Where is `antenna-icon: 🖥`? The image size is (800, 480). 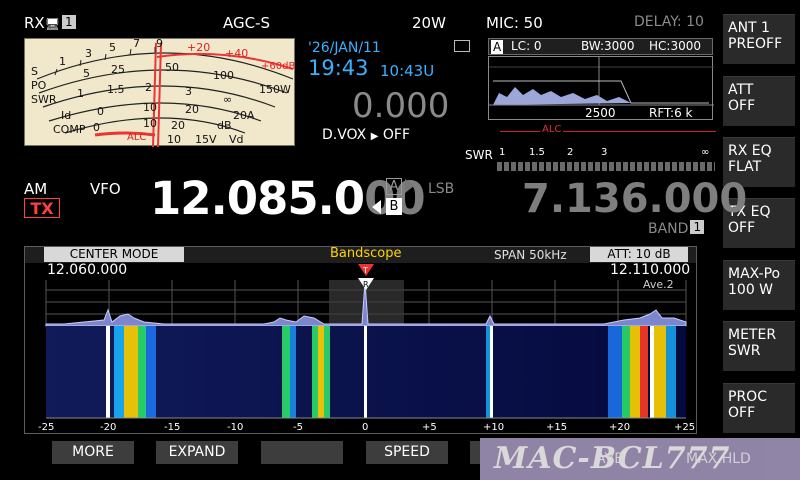
antenna-icon: 🖥 is located at coordinates (52, 24).